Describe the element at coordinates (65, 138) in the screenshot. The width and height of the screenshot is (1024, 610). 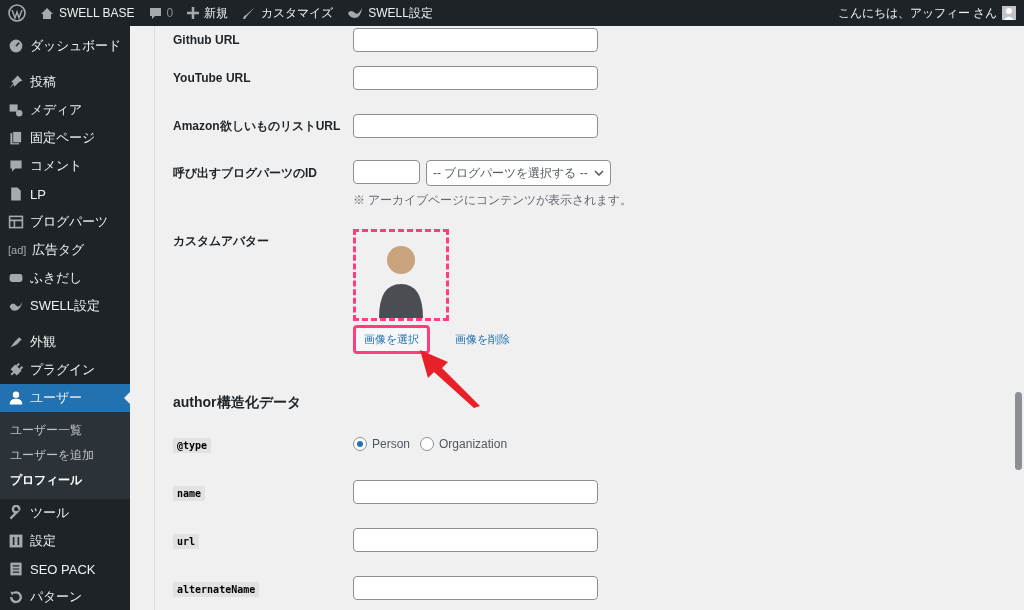
I see `sidebar-item: 固定ページ` at that location.